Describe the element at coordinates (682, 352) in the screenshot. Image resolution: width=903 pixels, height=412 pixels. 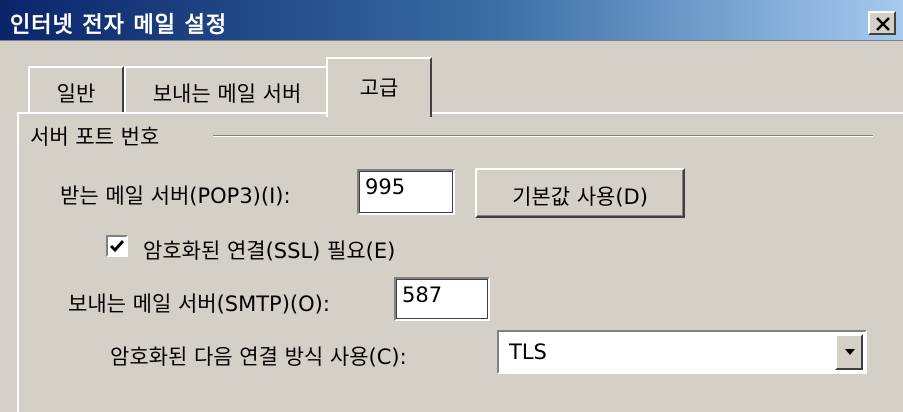
I see `encryption-type-select: TLS` at that location.